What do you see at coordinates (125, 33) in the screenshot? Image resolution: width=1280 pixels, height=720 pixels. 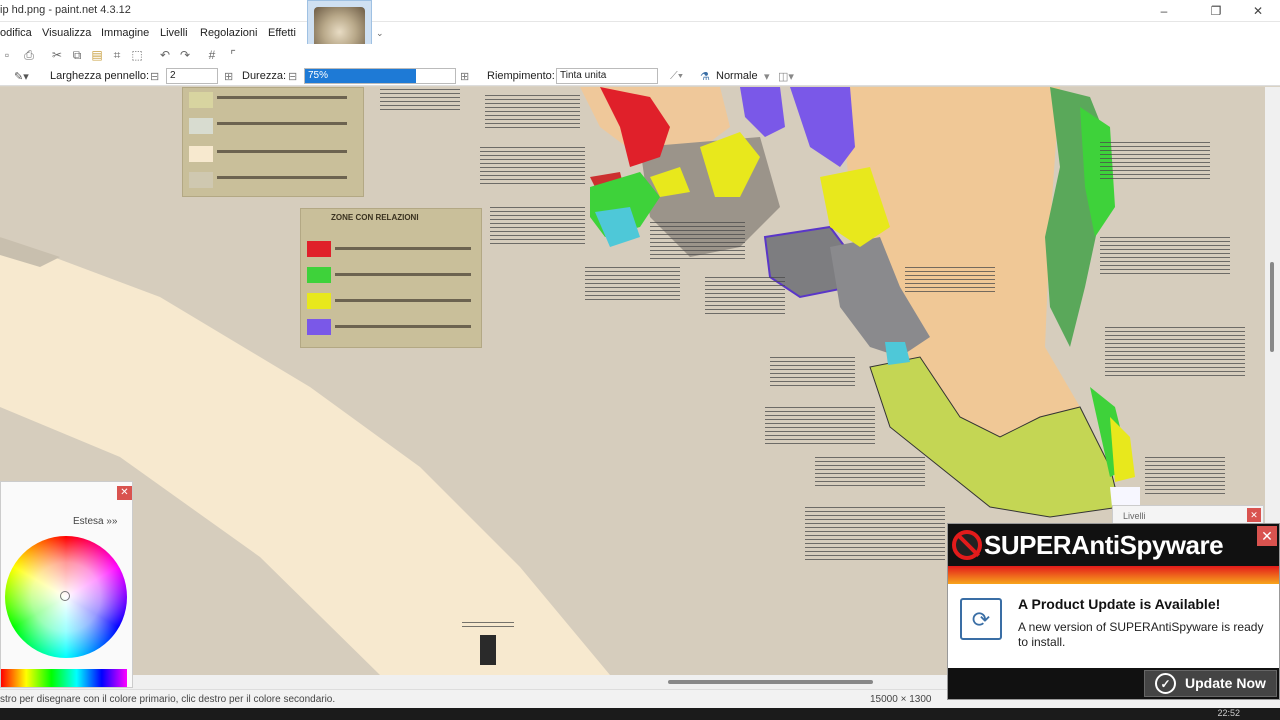 I see `menu-image: Immagine` at bounding box center [125, 33].